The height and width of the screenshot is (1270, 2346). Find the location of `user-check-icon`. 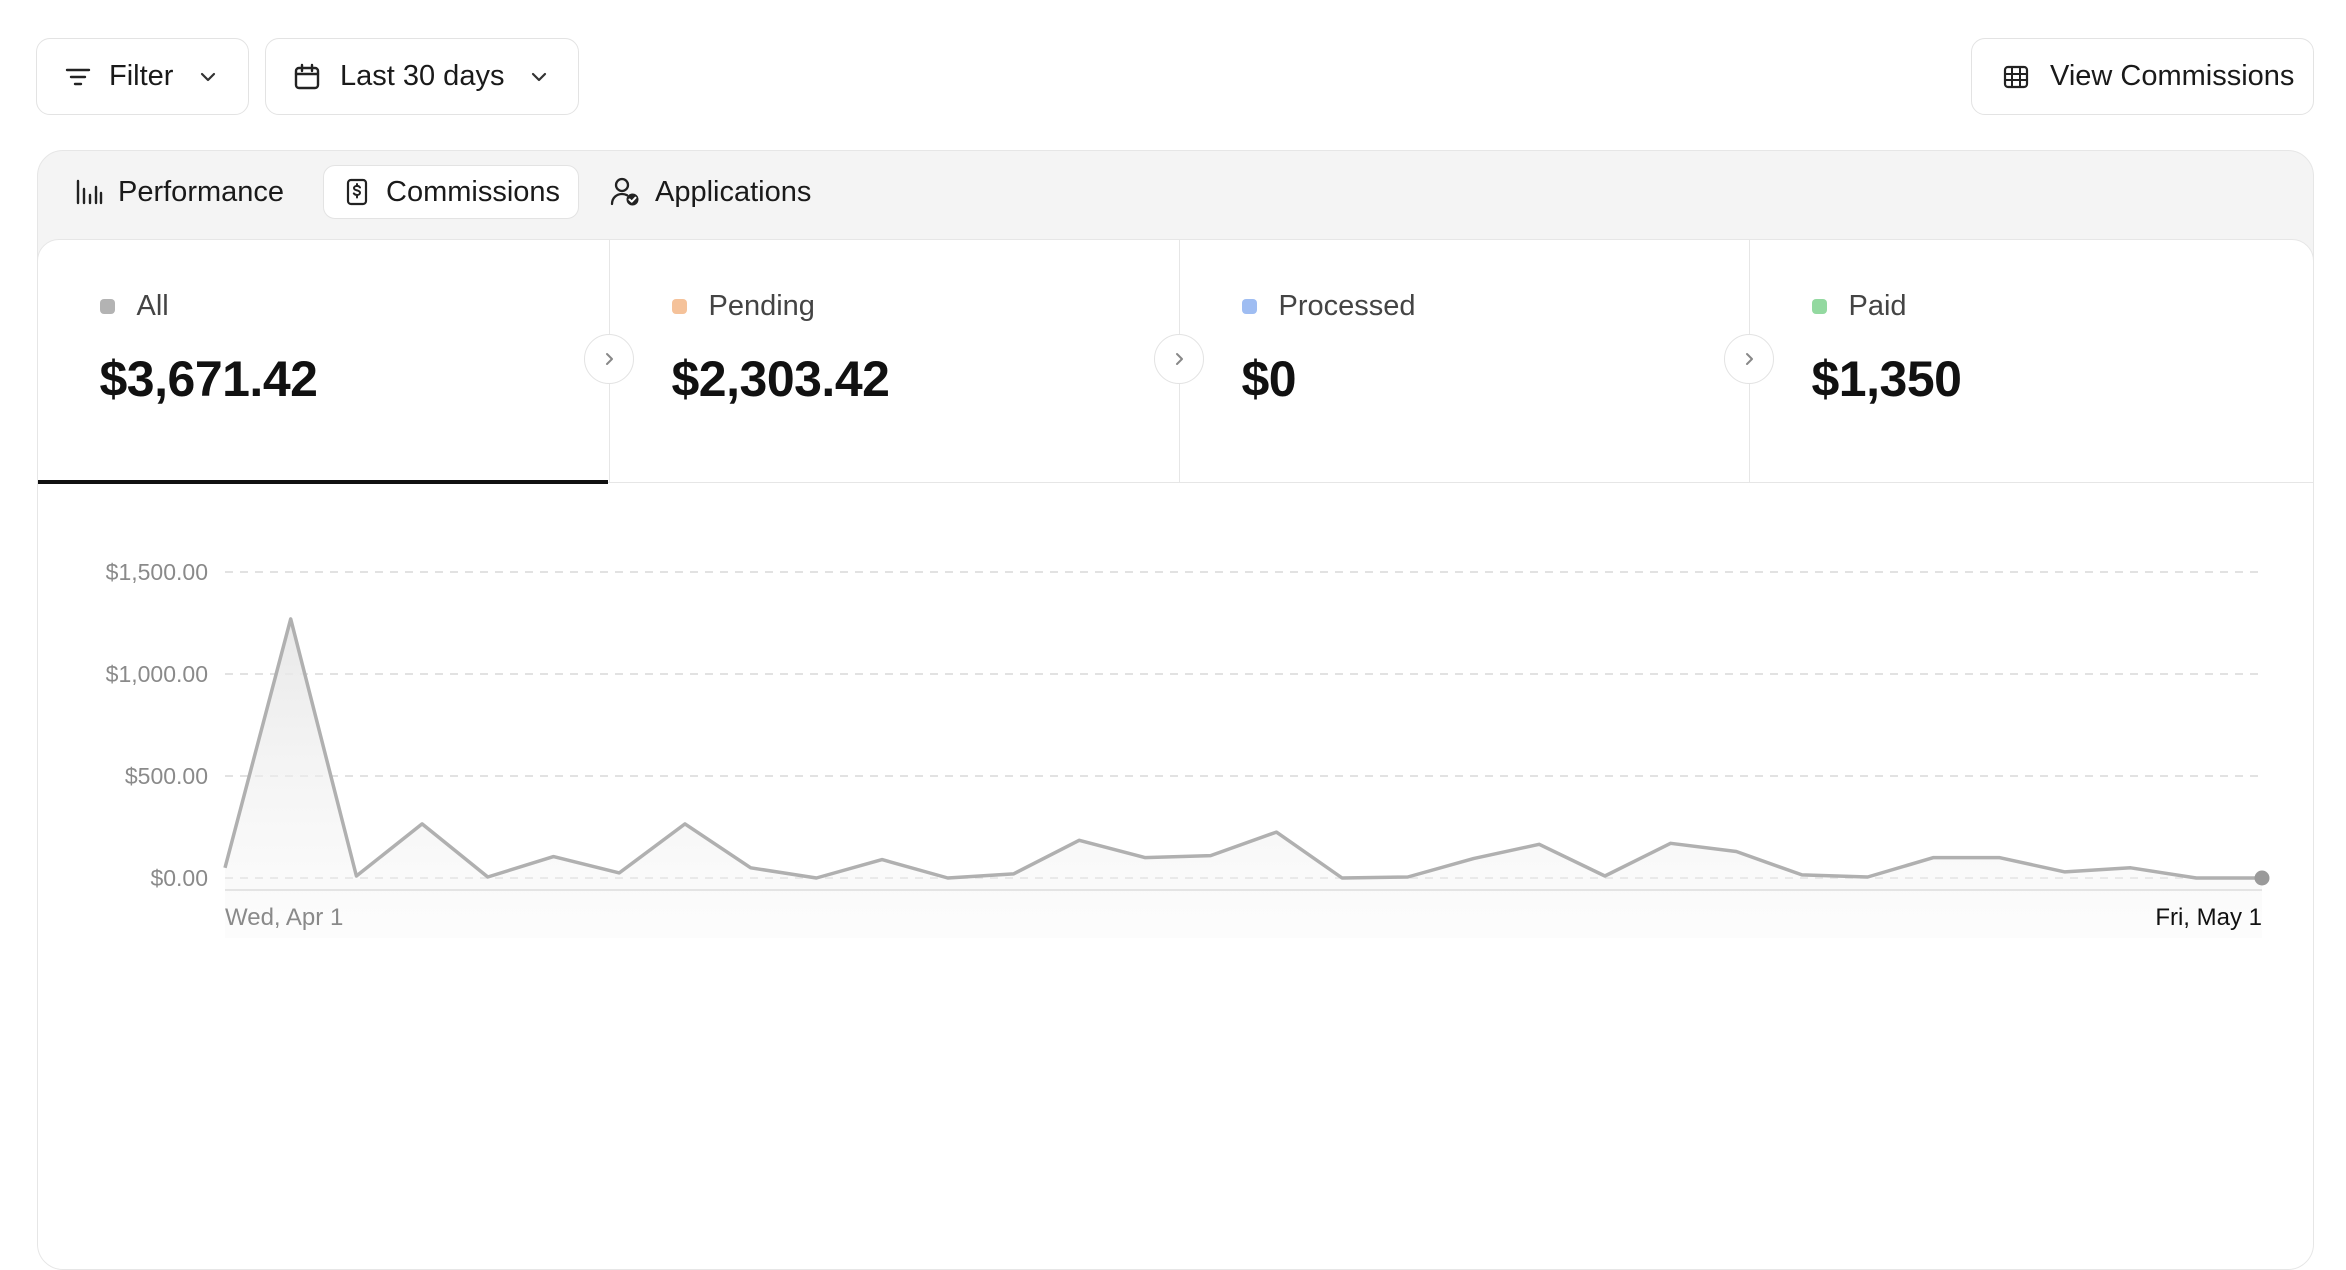

user-check-icon is located at coordinates (624, 191).